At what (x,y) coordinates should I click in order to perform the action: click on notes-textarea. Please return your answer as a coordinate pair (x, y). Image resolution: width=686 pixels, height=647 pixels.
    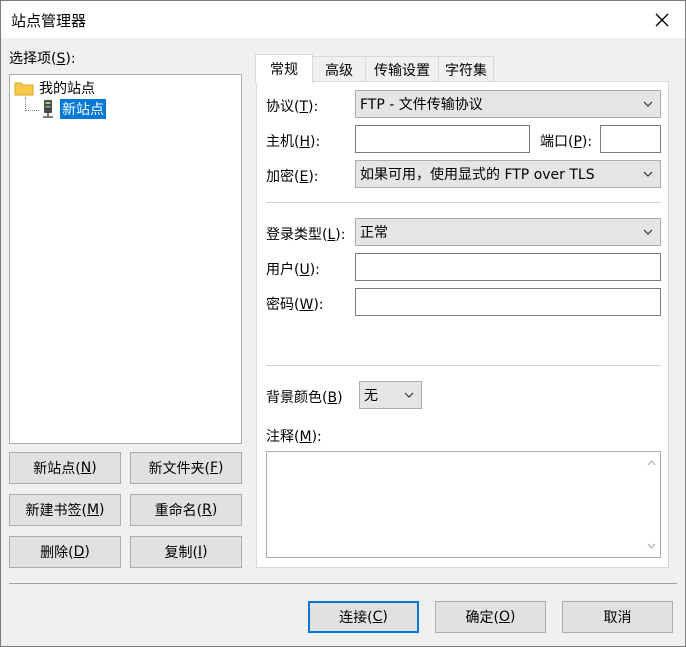
    Looking at the image, I should click on (463, 504).